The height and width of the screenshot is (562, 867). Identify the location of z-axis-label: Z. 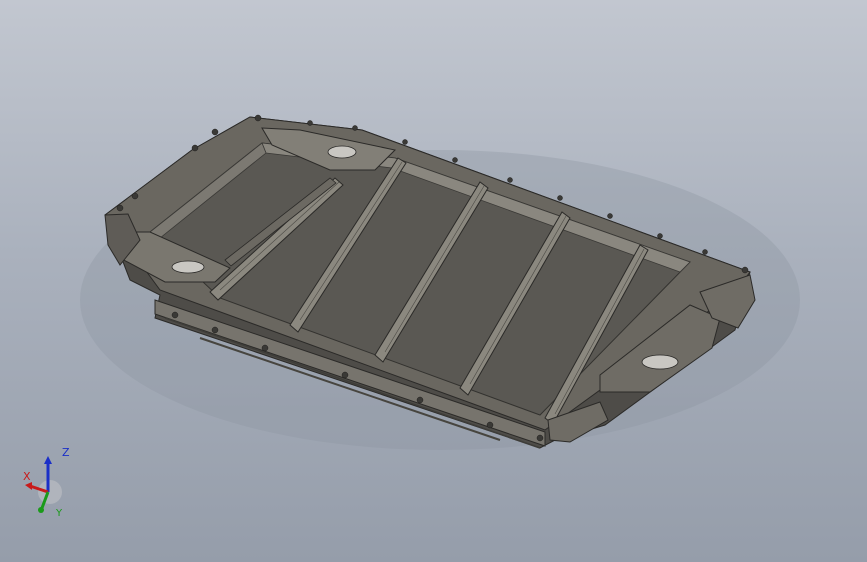
(66, 452).